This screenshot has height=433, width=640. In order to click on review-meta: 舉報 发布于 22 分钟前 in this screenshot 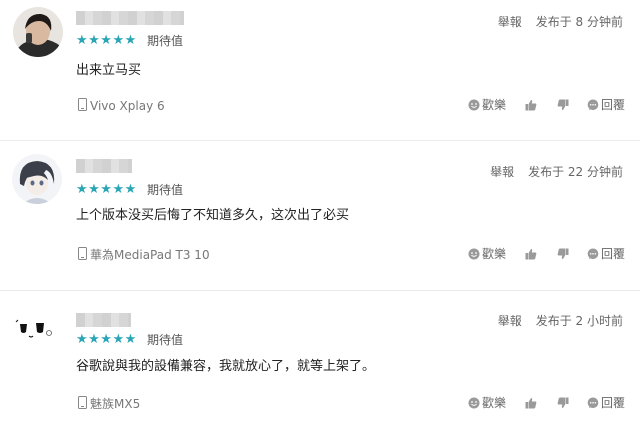, I will do `click(556, 172)`.